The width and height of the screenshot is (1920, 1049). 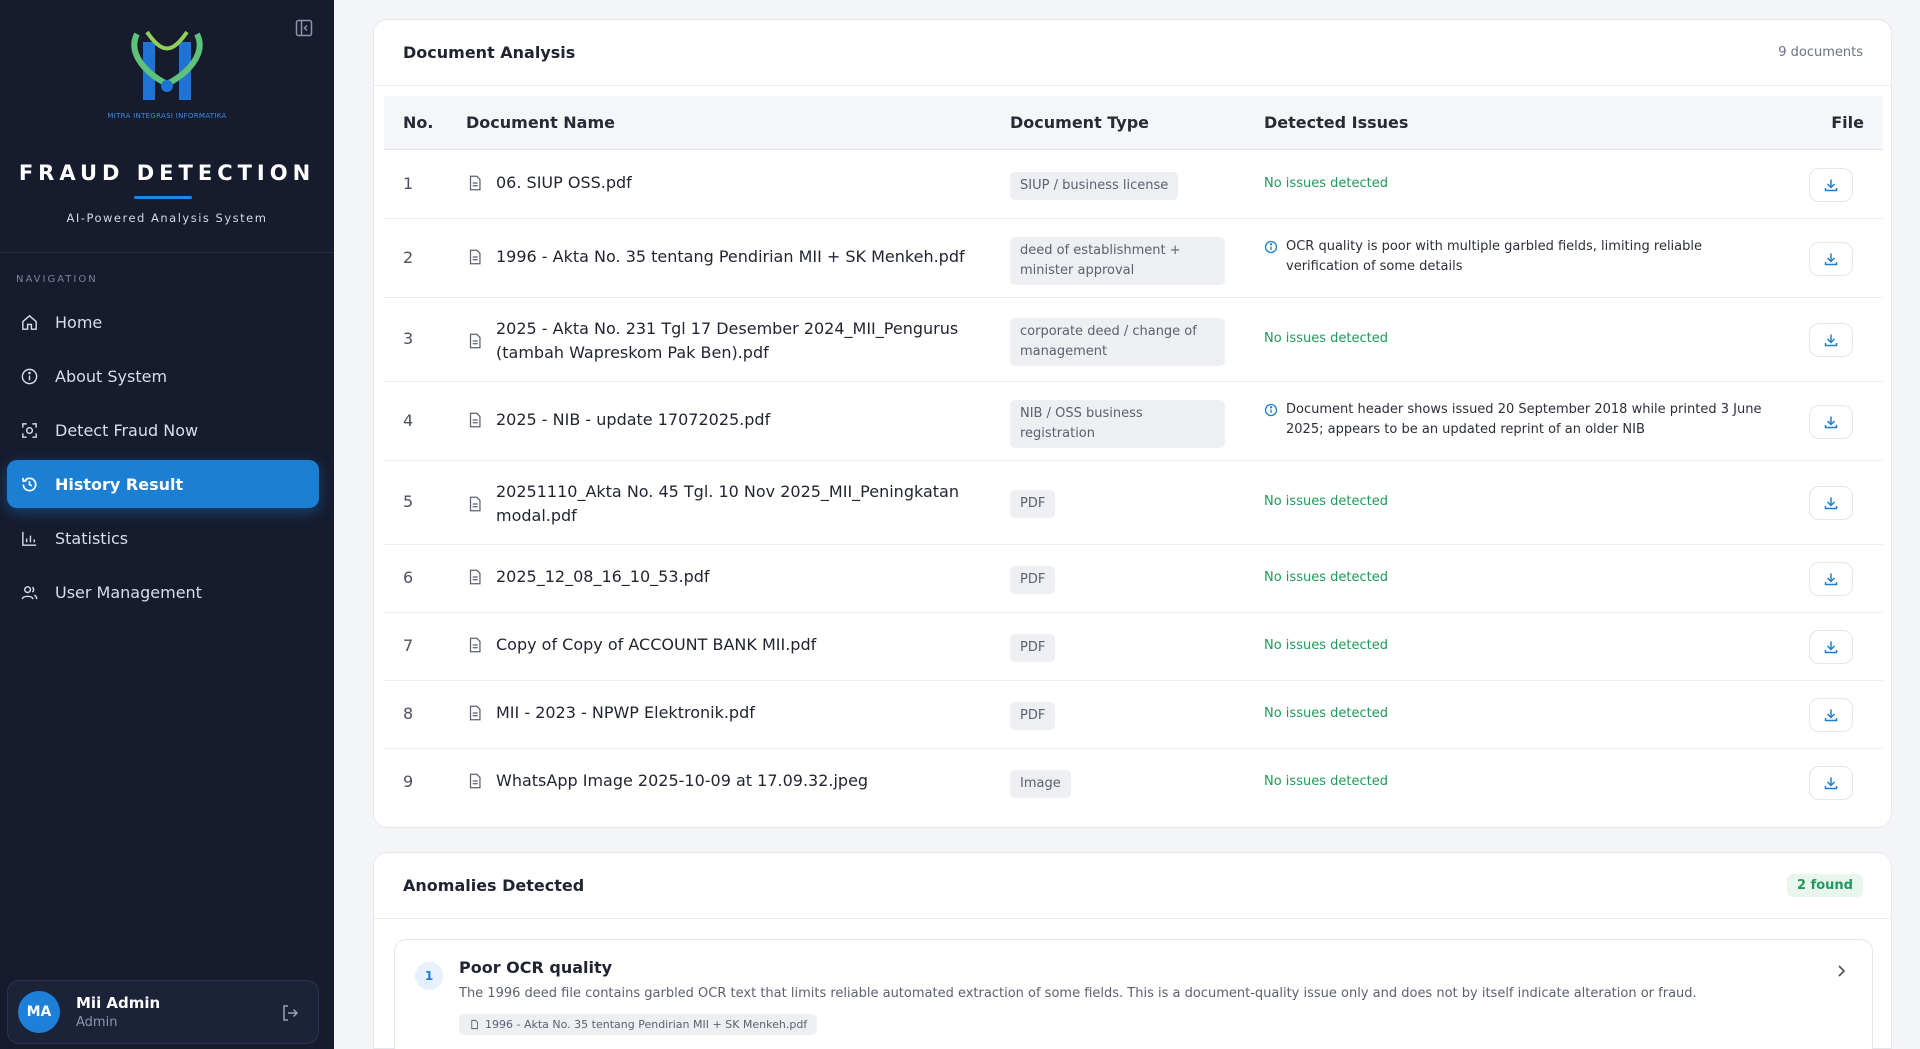 I want to click on sidebar-item-about: About System, so click(x=163, y=376).